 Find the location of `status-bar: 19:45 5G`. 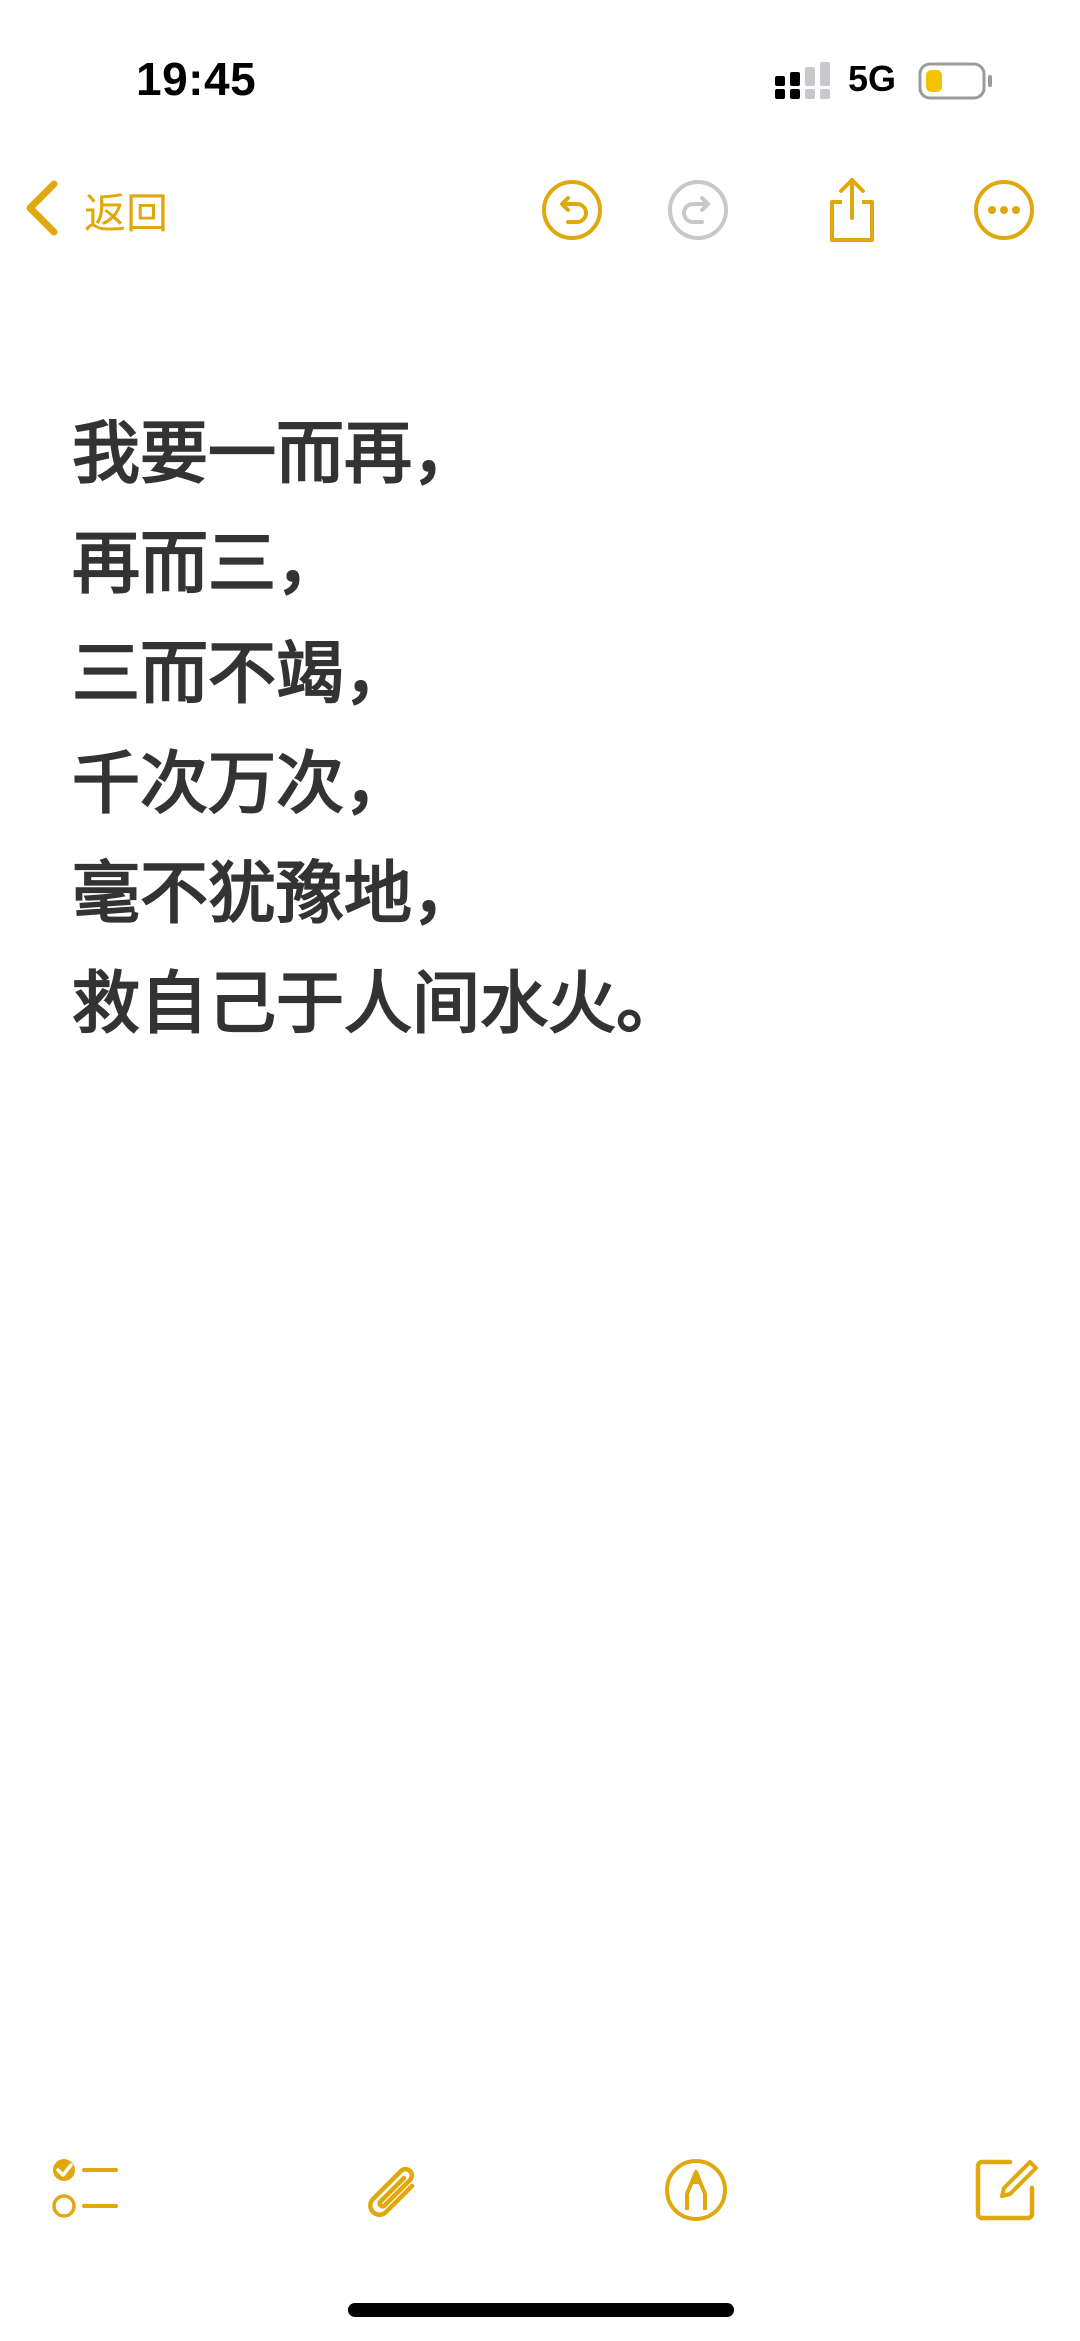

status-bar: 19:45 5G is located at coordinates (540, 80).